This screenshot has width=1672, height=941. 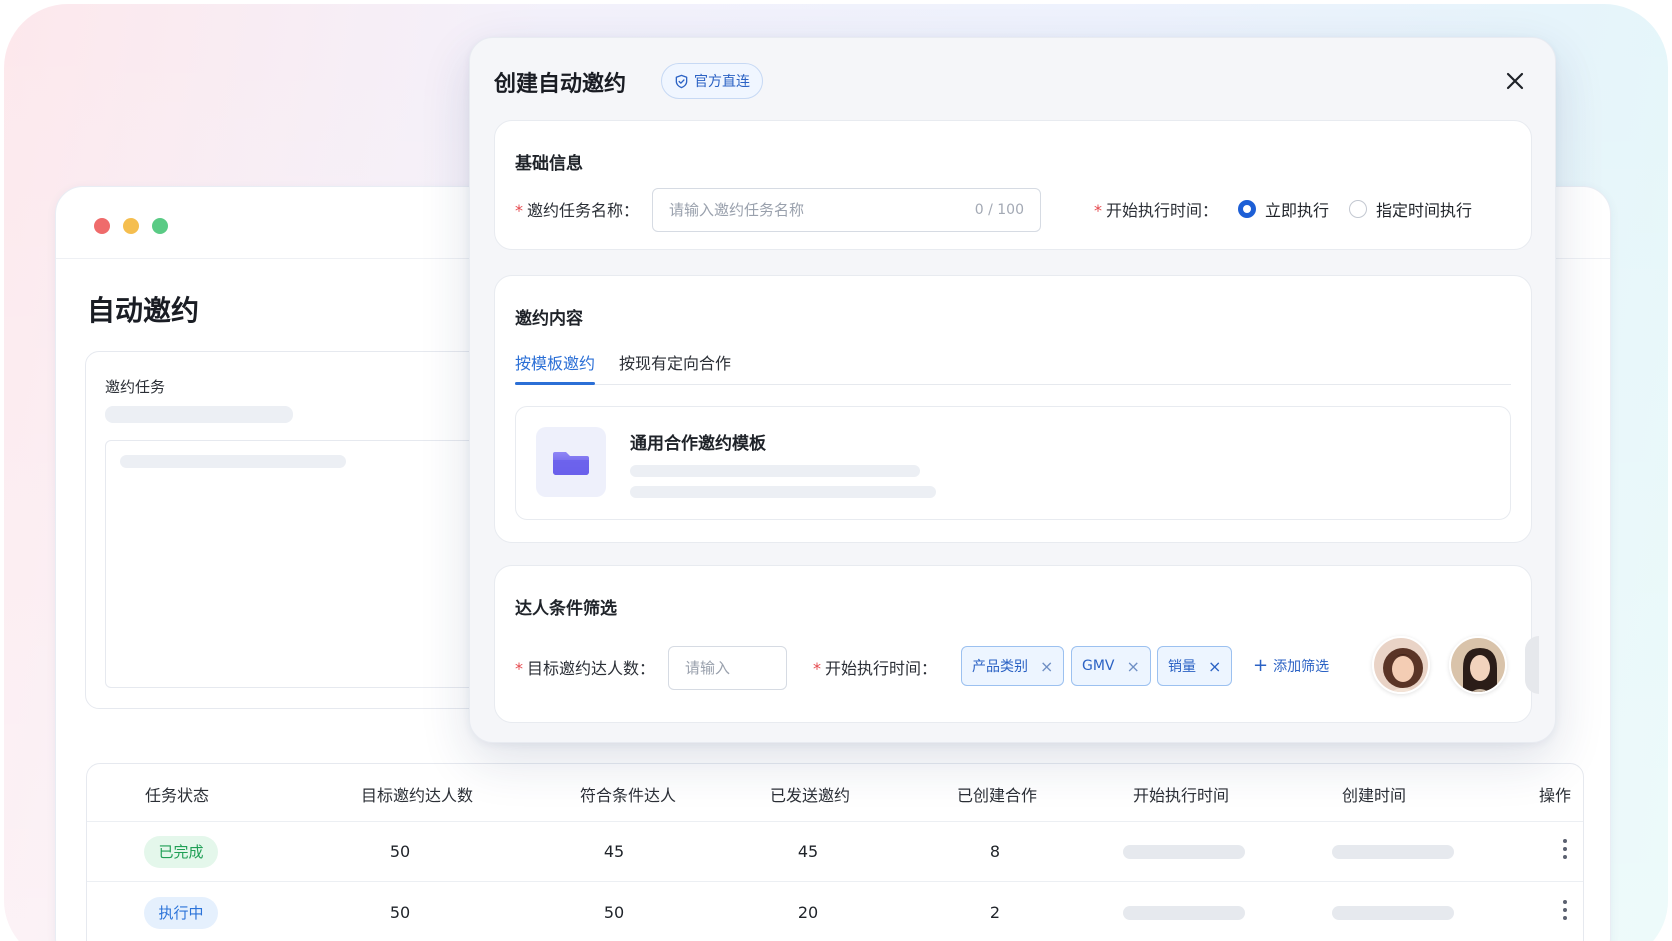 What do you see at coordinates (1297, 210) in the screenshot?
I see `radio-label: 立即执行` at bounding box center [1297, 210].